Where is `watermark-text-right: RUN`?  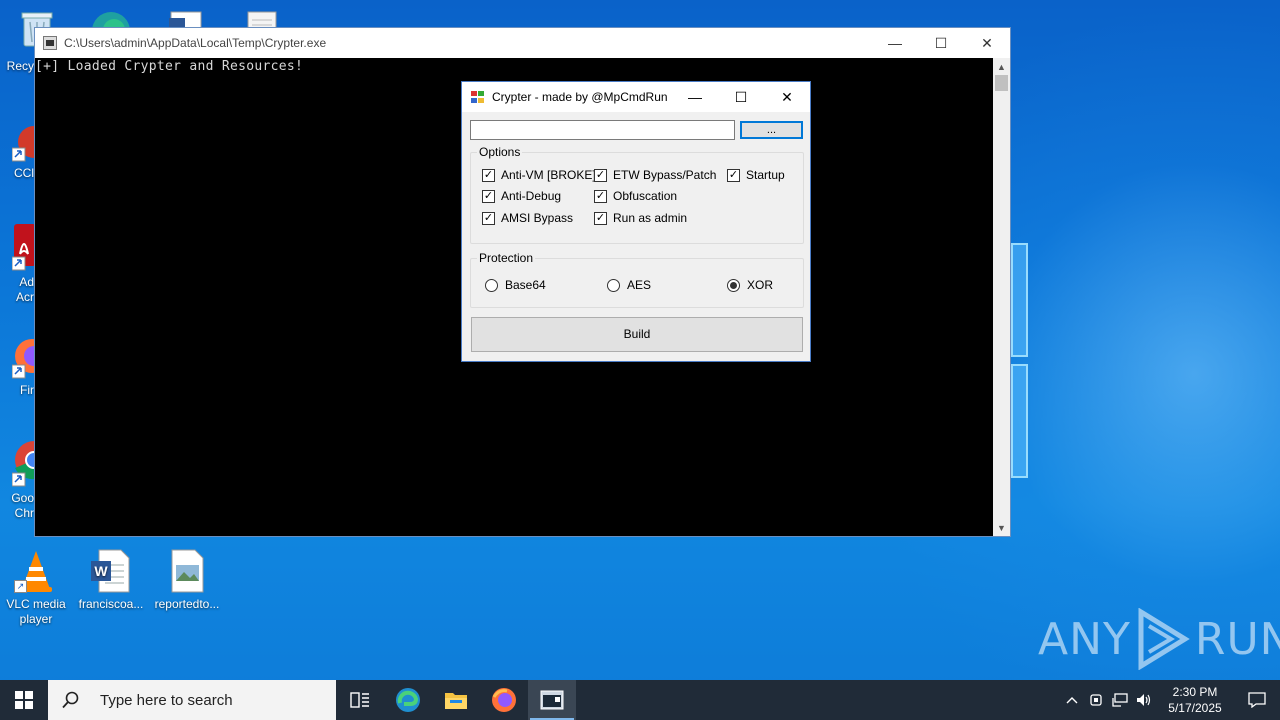 watermark-text-right: RUN is located at coordinates (1237, 639).